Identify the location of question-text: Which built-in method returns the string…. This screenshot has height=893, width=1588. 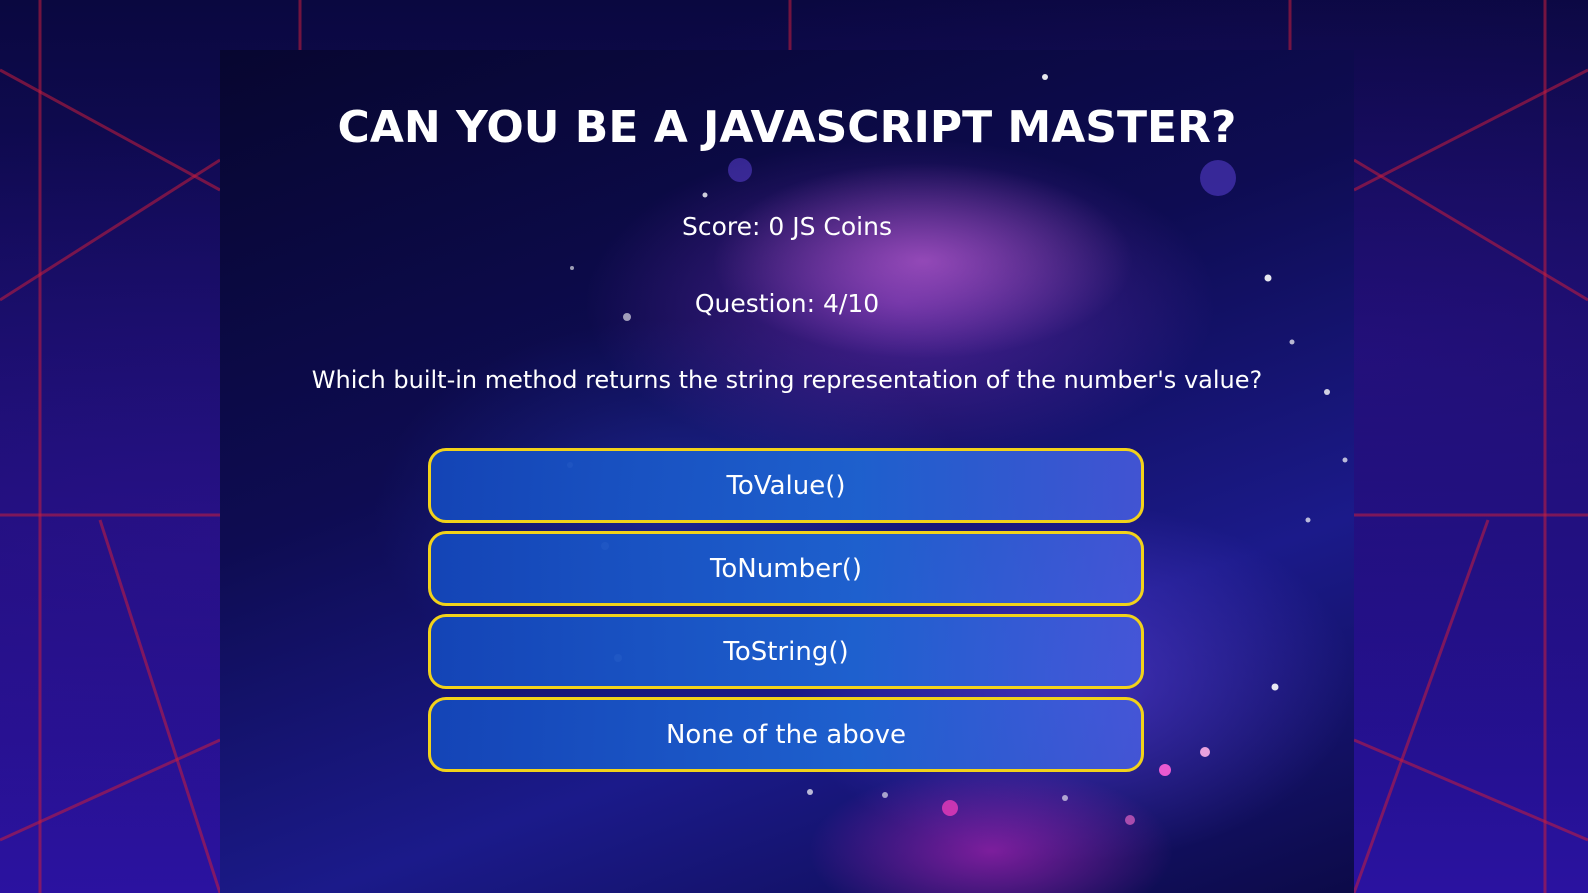
(787, 380).